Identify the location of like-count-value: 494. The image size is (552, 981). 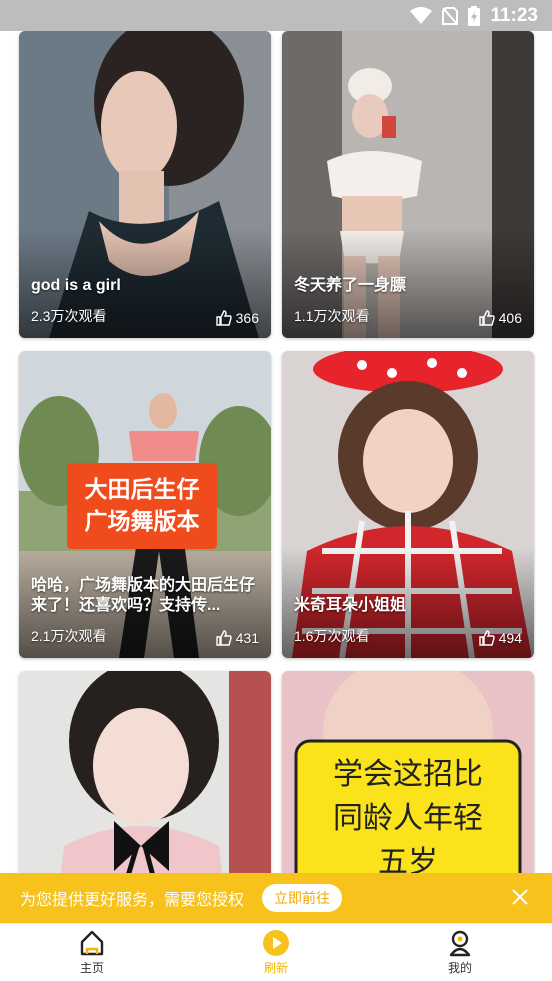
(510, 638).